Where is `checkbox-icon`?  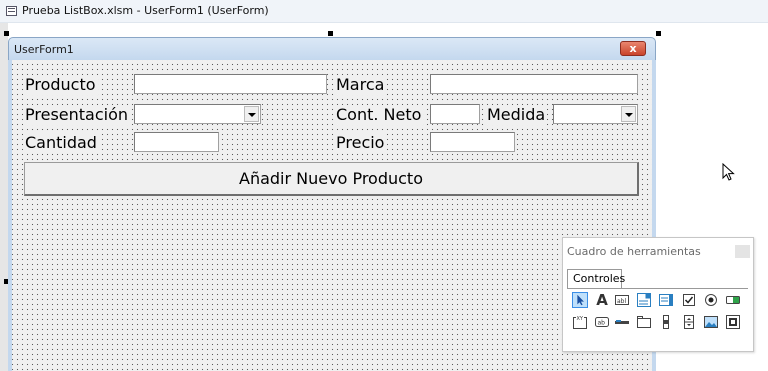
checkbox-icon is located at coordinates (689, 300).